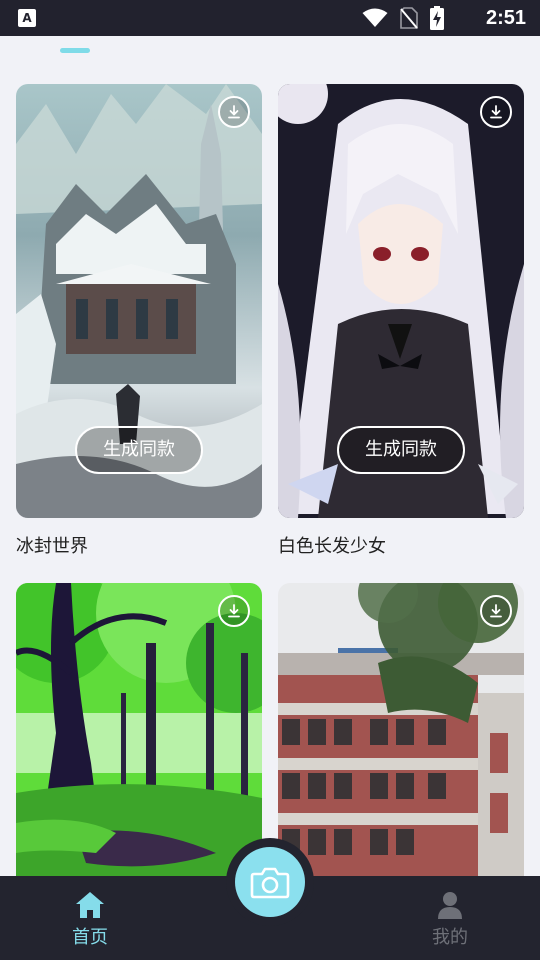  I want to click on nav-label-mine: 我的, so click(450, 937).